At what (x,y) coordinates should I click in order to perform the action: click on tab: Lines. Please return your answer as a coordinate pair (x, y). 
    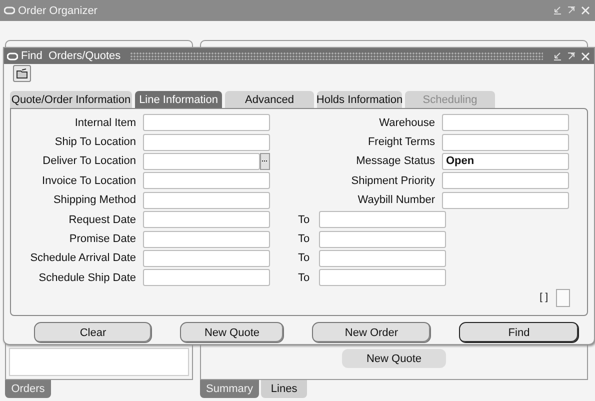
    Looking at the image, I should click on (284, 389).